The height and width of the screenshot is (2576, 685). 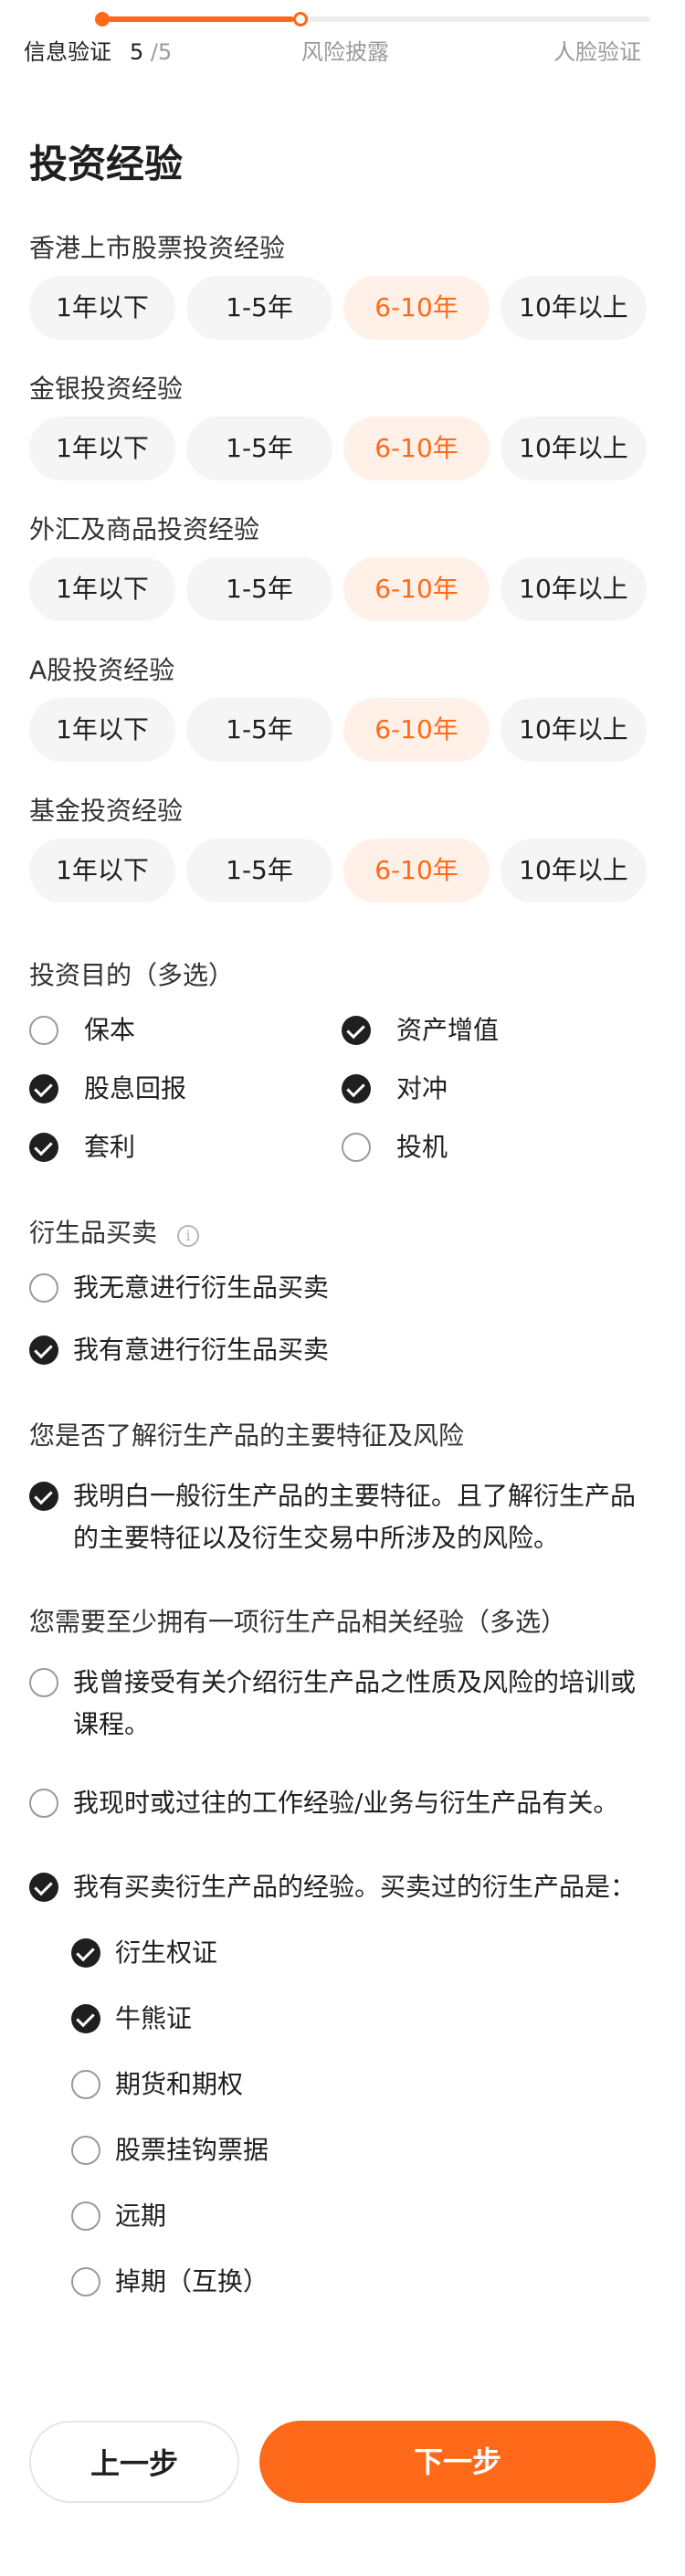 What do you see at coordinates (161, 52) in the screenshot?
I see `step-total: /5` at bounding box center [161, 52].